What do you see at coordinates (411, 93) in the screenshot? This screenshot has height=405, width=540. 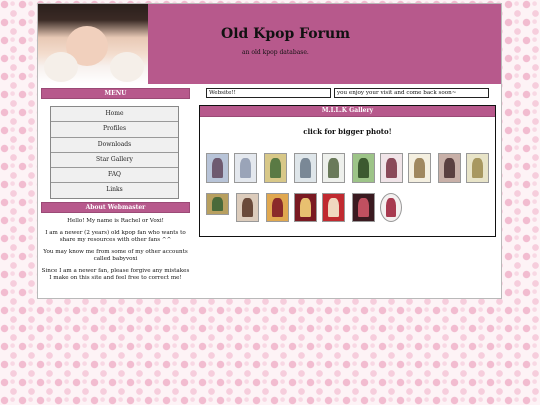 I see `marquee-box: you enjoy your visit and come back soon~` at bounding box center [411, 93].